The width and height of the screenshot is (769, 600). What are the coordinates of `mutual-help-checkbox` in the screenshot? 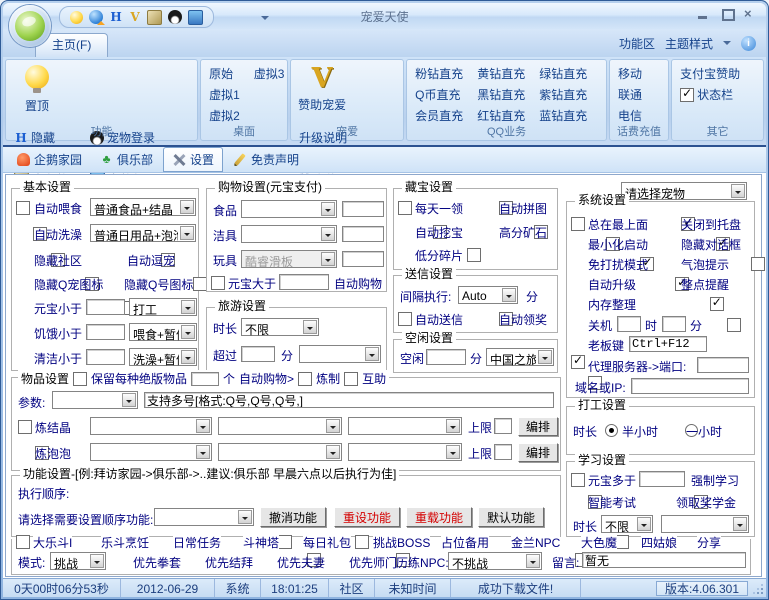 It's located at (351, 378).